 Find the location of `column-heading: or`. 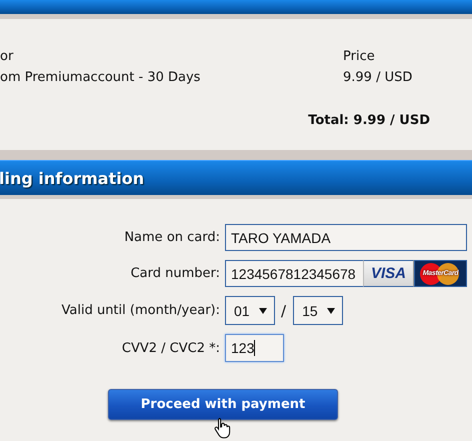

column-heading: or is located at coordinates (7, 57).